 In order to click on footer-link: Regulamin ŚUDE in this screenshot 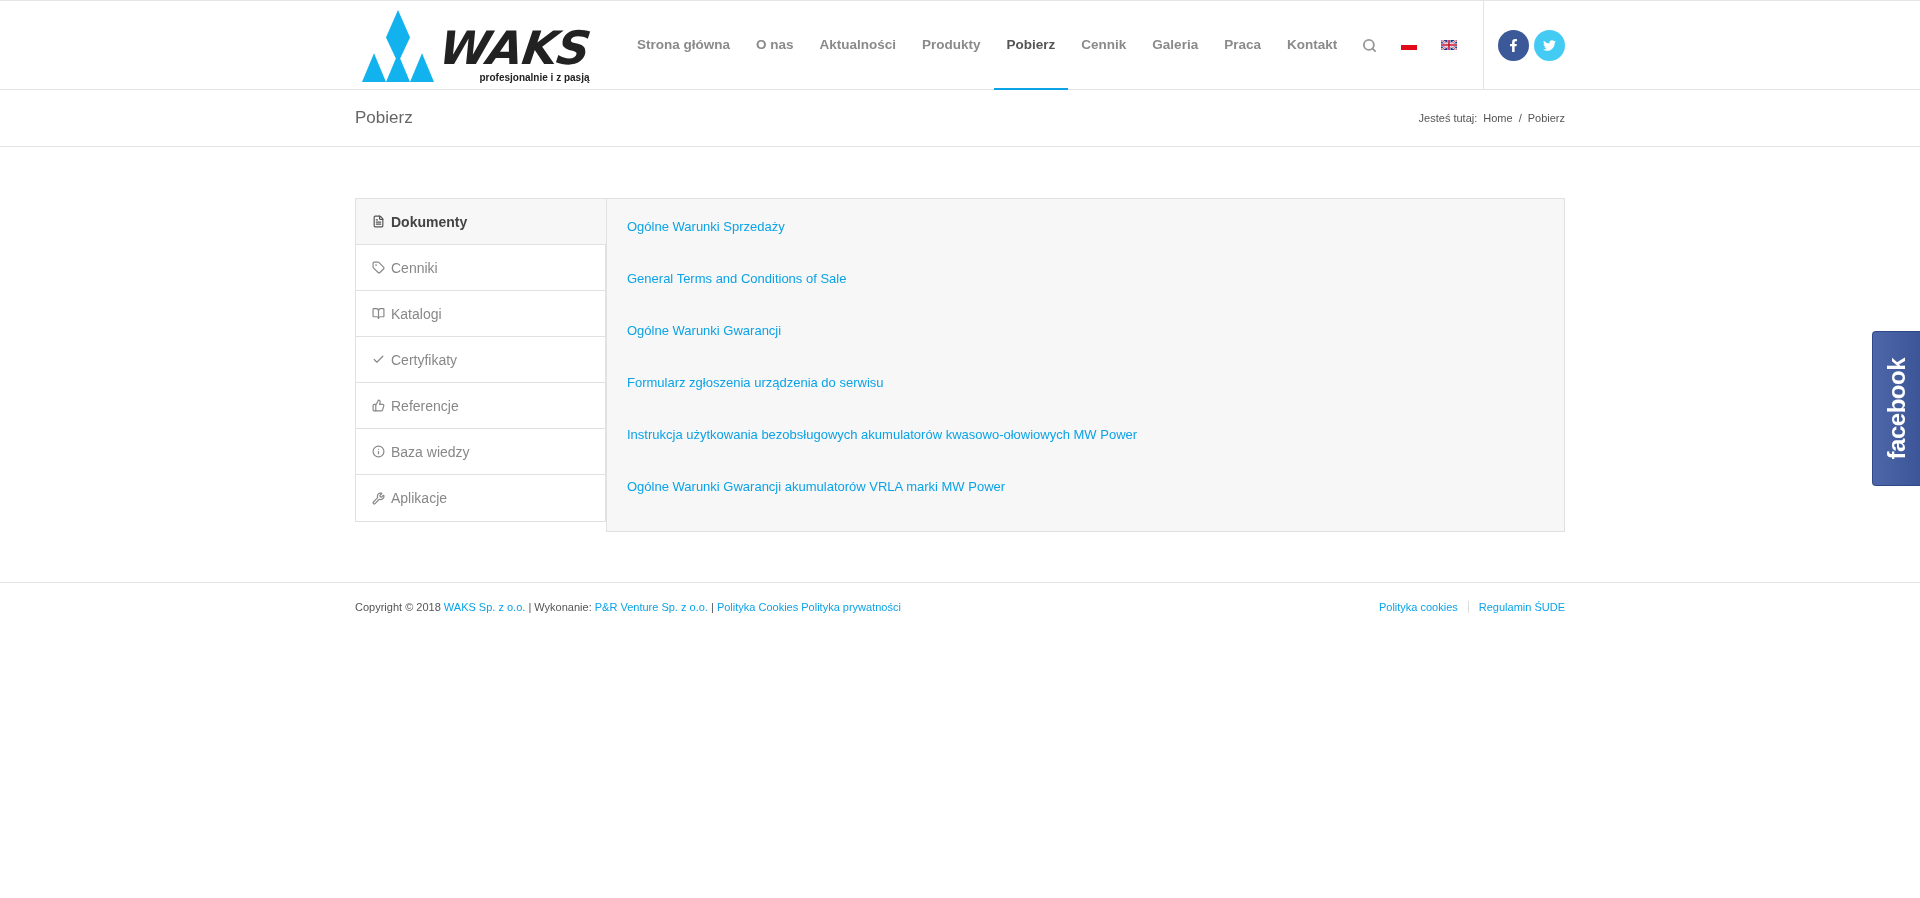, I will do `click(1516, 607)`.